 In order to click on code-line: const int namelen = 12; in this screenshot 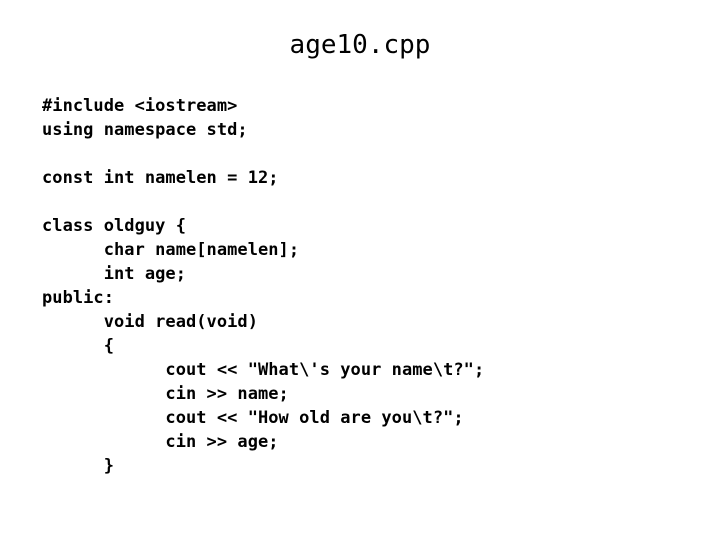, I will do `click(160, 178)`.